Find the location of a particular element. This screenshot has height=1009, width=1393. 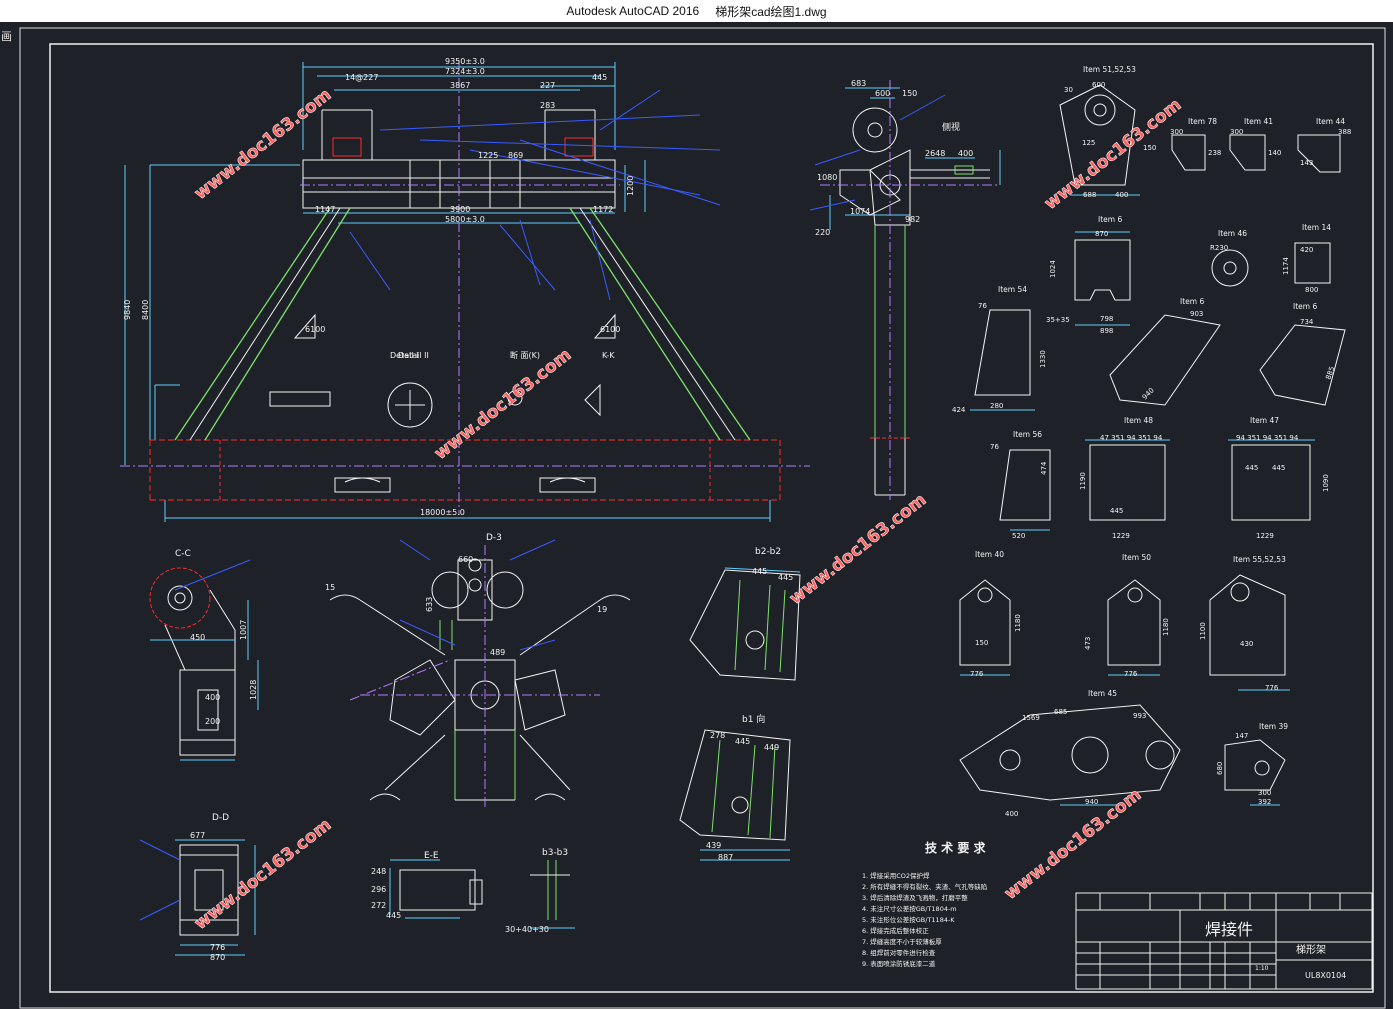

main-dim-489: 489 is located at coordinates (497, 652).